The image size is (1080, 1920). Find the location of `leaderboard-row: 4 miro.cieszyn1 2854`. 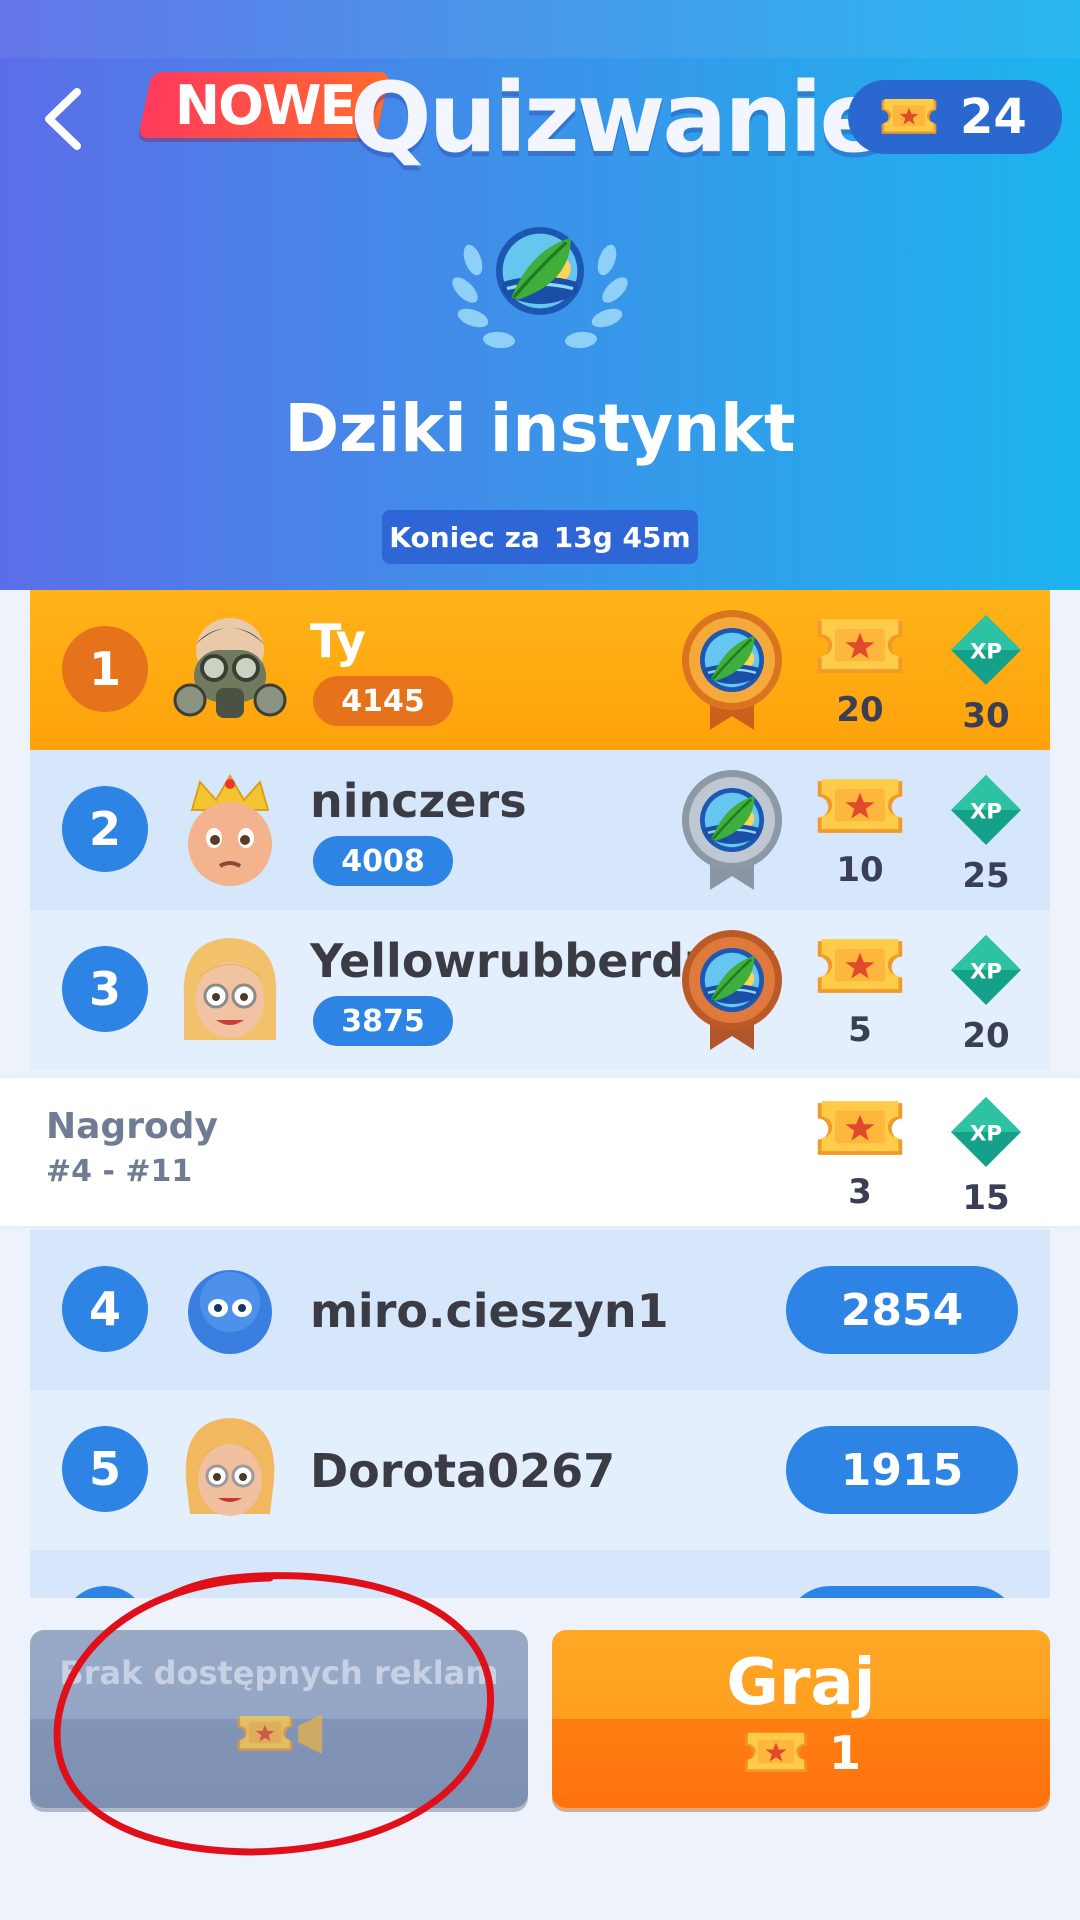

leaderboard-row: 4 miro.cieszyn1 2854 is located at coordinates (540, 1310).